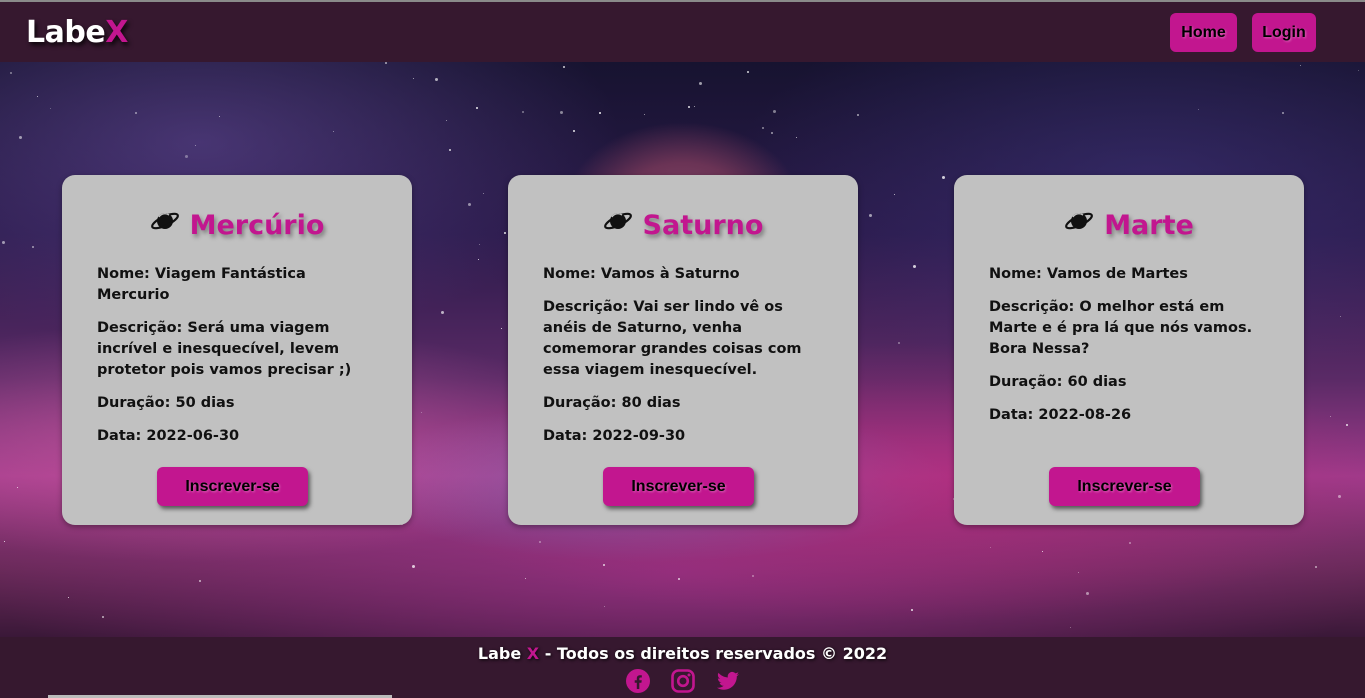  I want to click on trip-duration: Duração: 60 dias, so click(1058, 382).